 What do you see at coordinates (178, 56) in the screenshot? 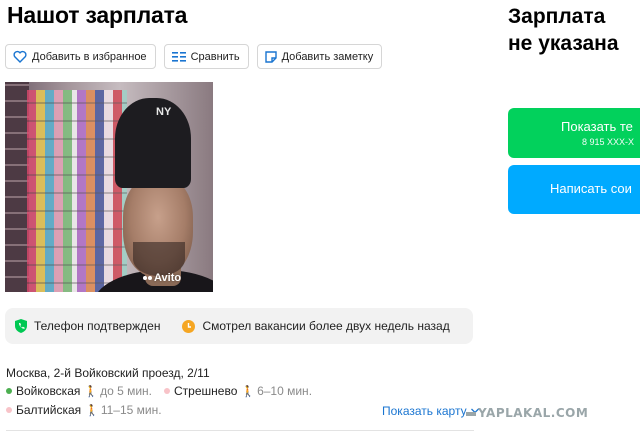
I see `compare-icon` at bounding box center [178, 56].